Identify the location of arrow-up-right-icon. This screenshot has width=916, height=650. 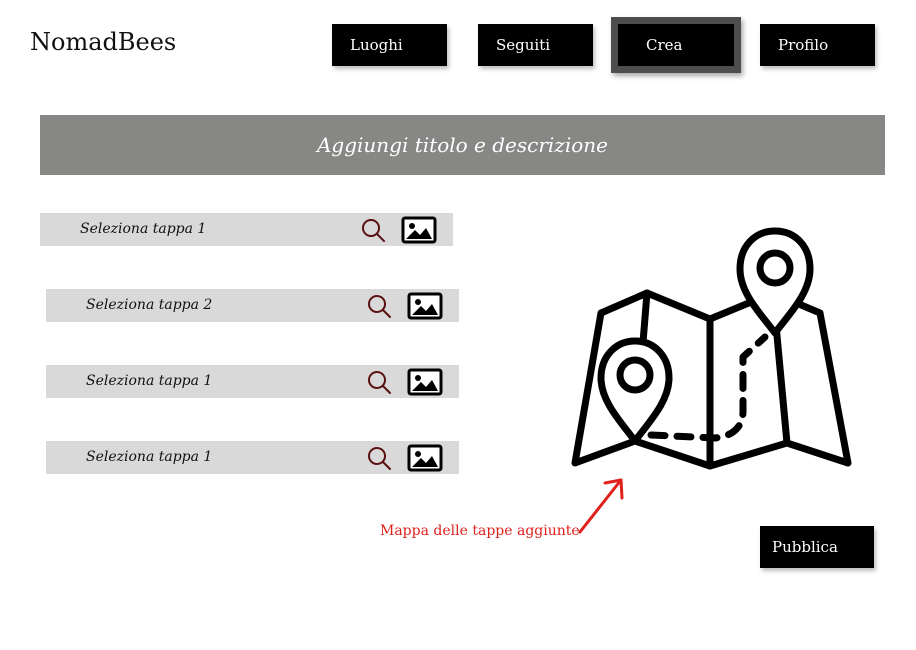
(601, 506).